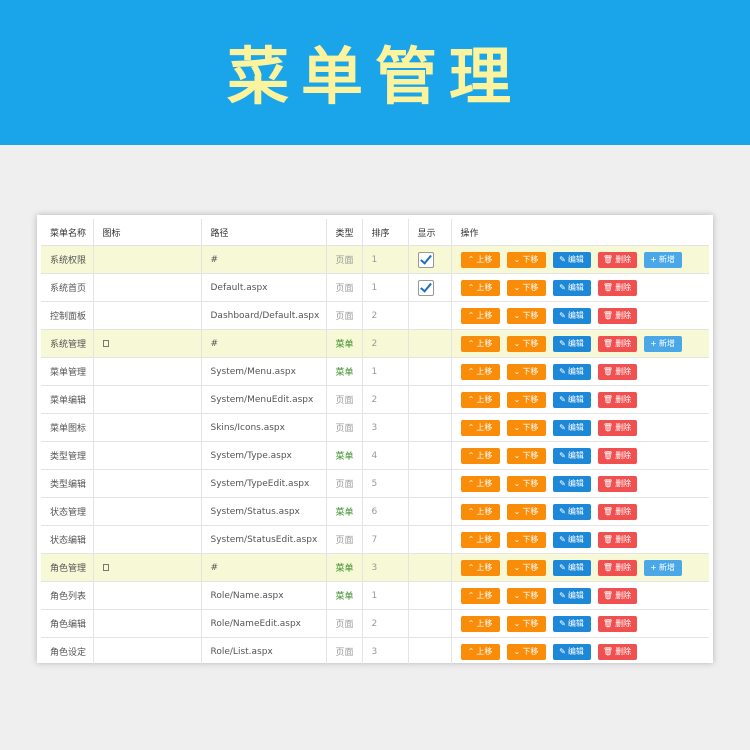 This screenshot has width=750, height=750. What do you see at coordinates (375, 371) in the screenshot?
I see `table-row: 菜单管理 System/Menu.aspx 菜单 1 ⌃ 上移 ⌄ 下移 ✎ 编辑 🗑 删除` at bounding box center [375, 371].